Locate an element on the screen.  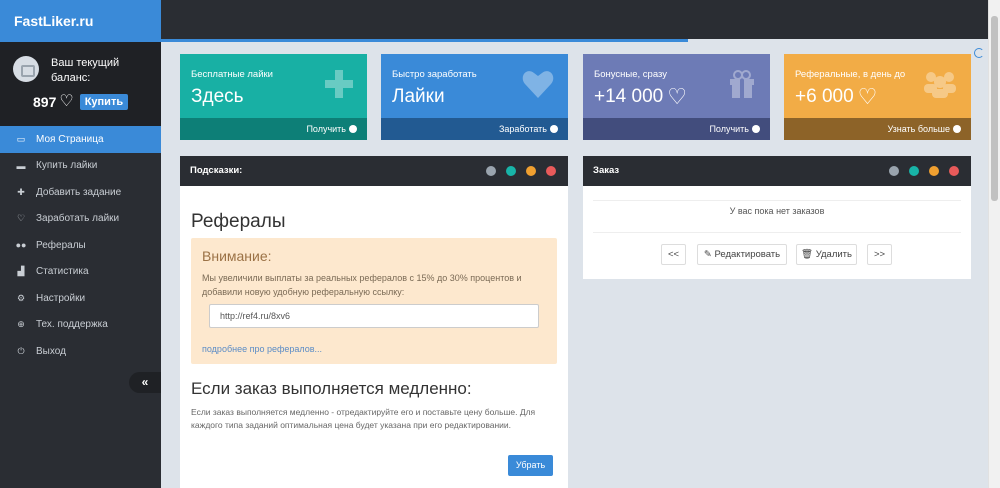
tips-panel-header: Подсказки: is located at coordinates (374, 171).